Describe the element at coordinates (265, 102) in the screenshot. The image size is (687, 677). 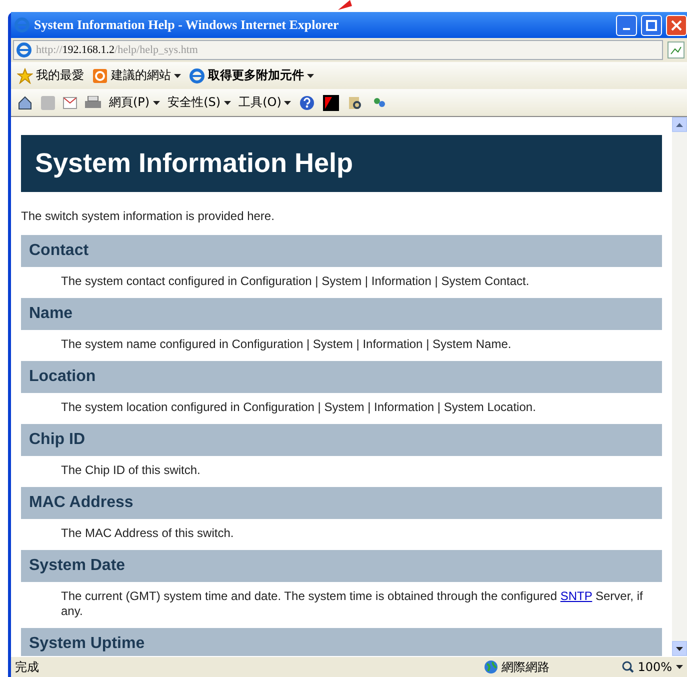
I see `command-menu: 工具(O)` at that location.